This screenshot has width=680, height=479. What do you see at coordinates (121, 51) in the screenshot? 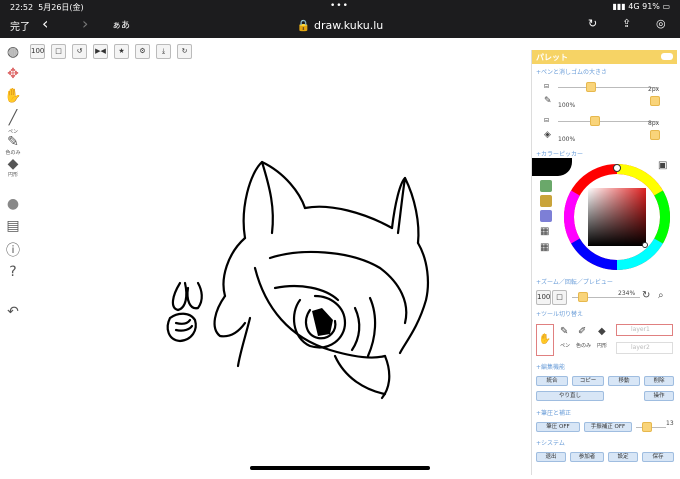
I see `star-button: ★` at bounding box center [121, 51].